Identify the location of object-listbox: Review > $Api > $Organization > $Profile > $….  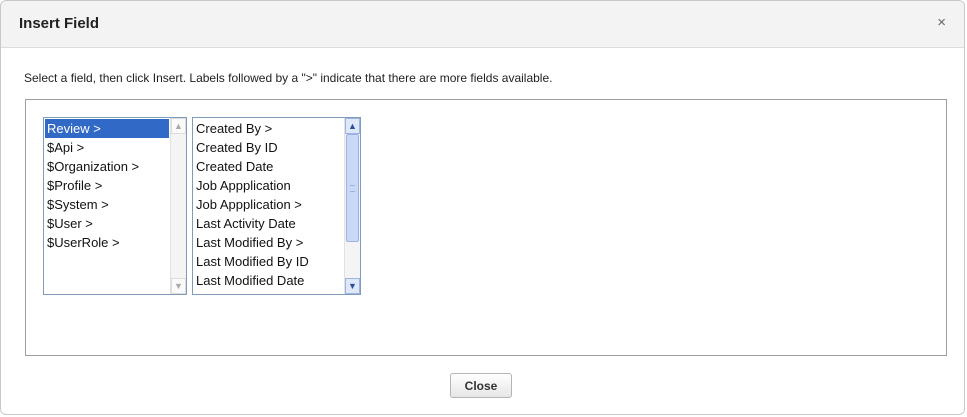
(115, 206).